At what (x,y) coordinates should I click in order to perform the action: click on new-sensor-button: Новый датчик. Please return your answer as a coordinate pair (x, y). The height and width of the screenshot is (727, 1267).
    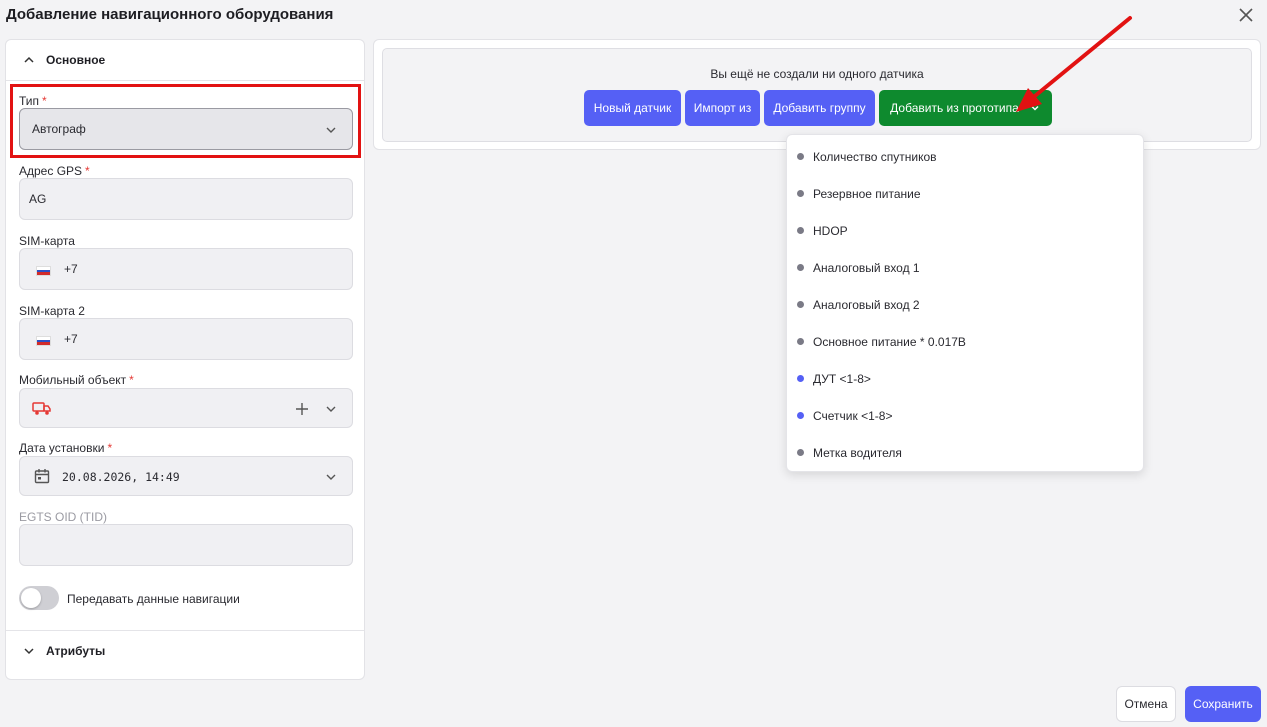
    Looking at the image, I should click on (632, 108).